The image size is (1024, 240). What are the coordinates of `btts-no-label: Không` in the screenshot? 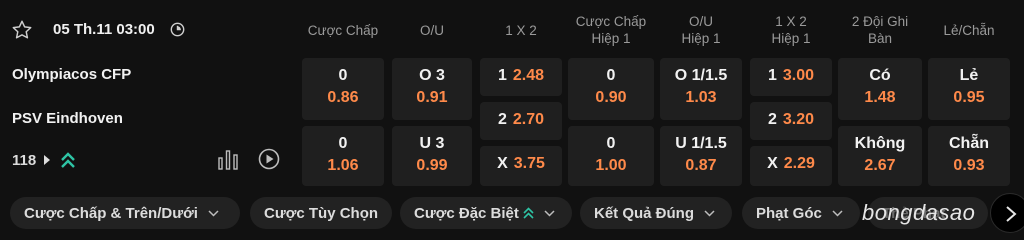 It's located at (880, 143).